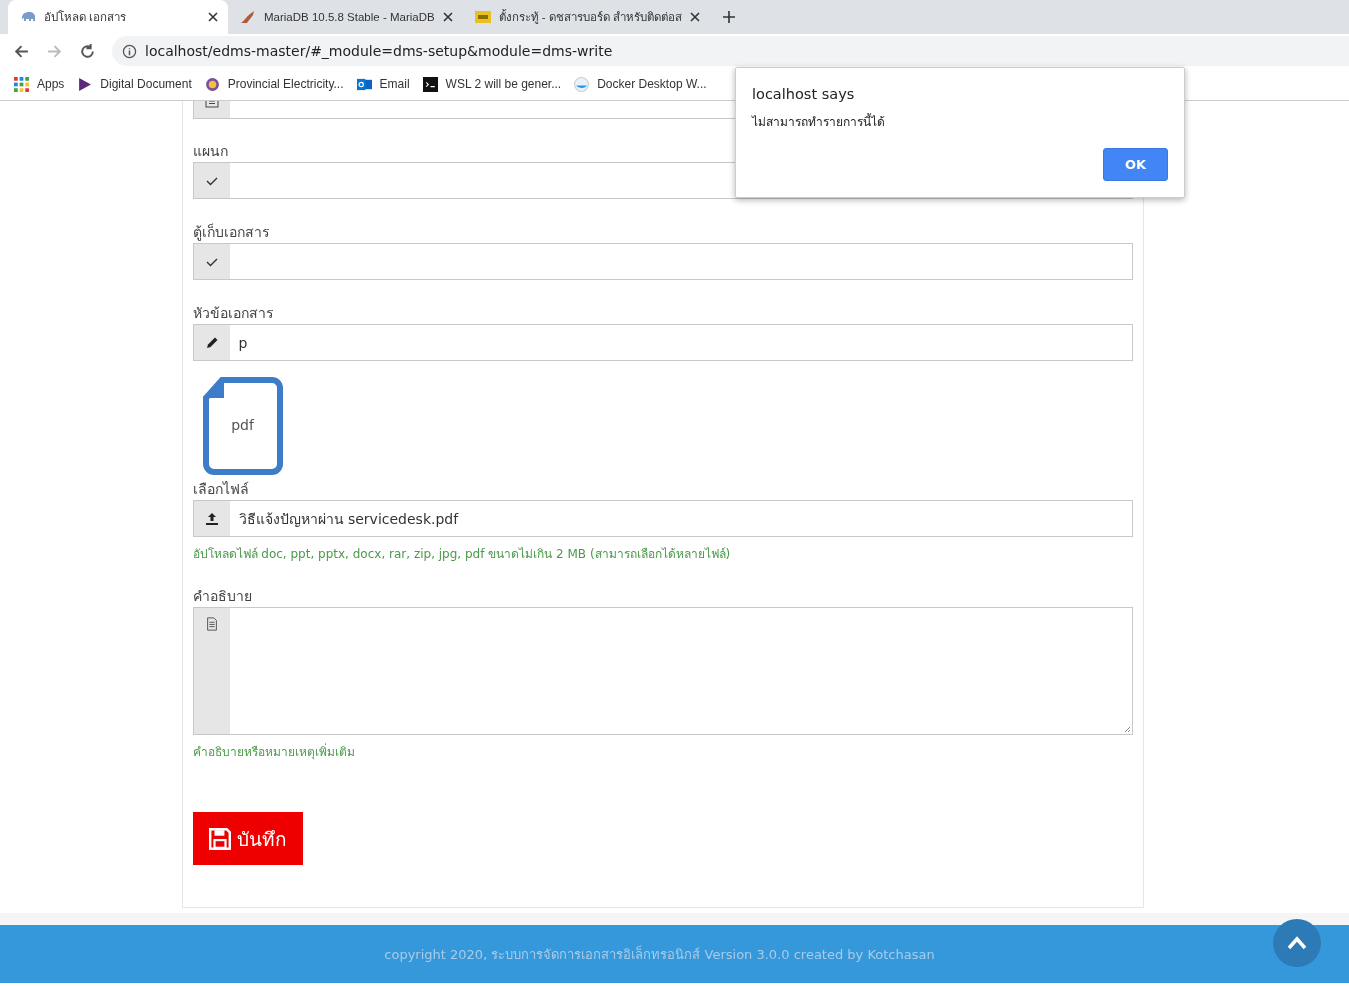 This screenshot has width=1349, height=987. Describe the element at coordinates (212, 84) in the screenshot. I see `emblem-icon` at that location.